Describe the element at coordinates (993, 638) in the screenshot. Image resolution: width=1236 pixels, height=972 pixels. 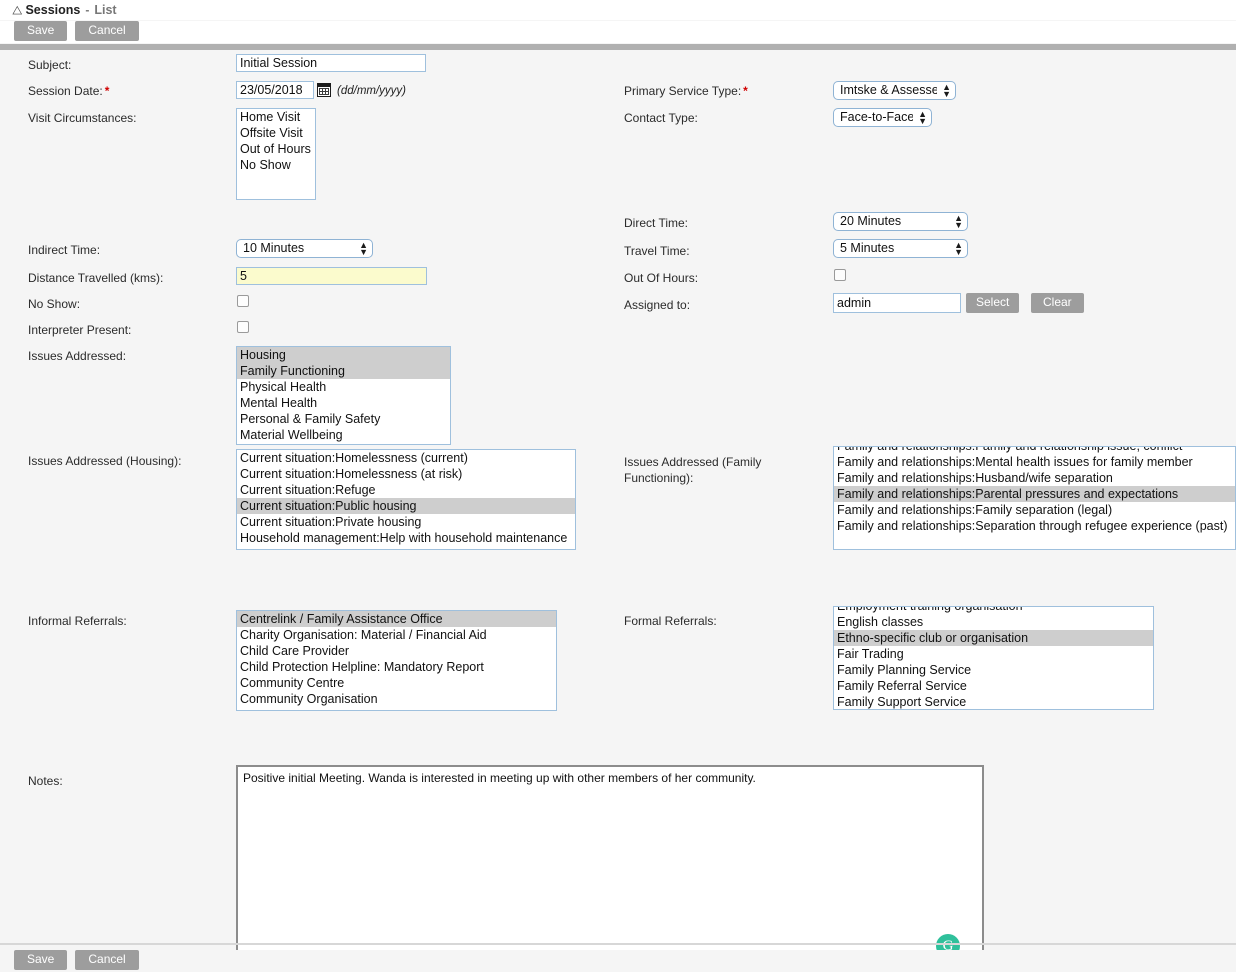
I see `list-item: Ethno-specific club or organisation` at that location.